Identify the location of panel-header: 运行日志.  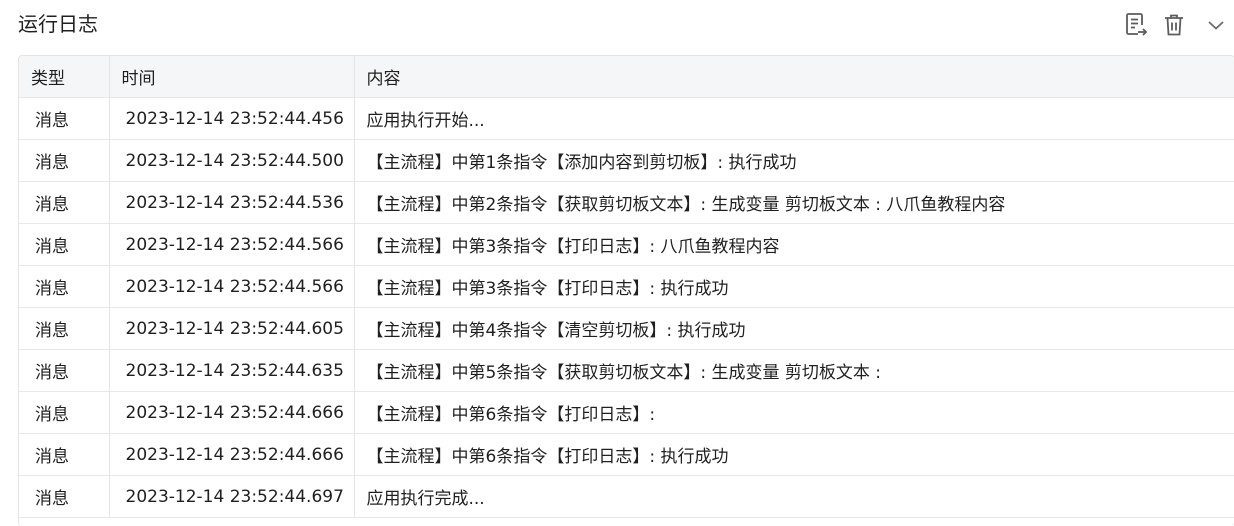
(617, 25).